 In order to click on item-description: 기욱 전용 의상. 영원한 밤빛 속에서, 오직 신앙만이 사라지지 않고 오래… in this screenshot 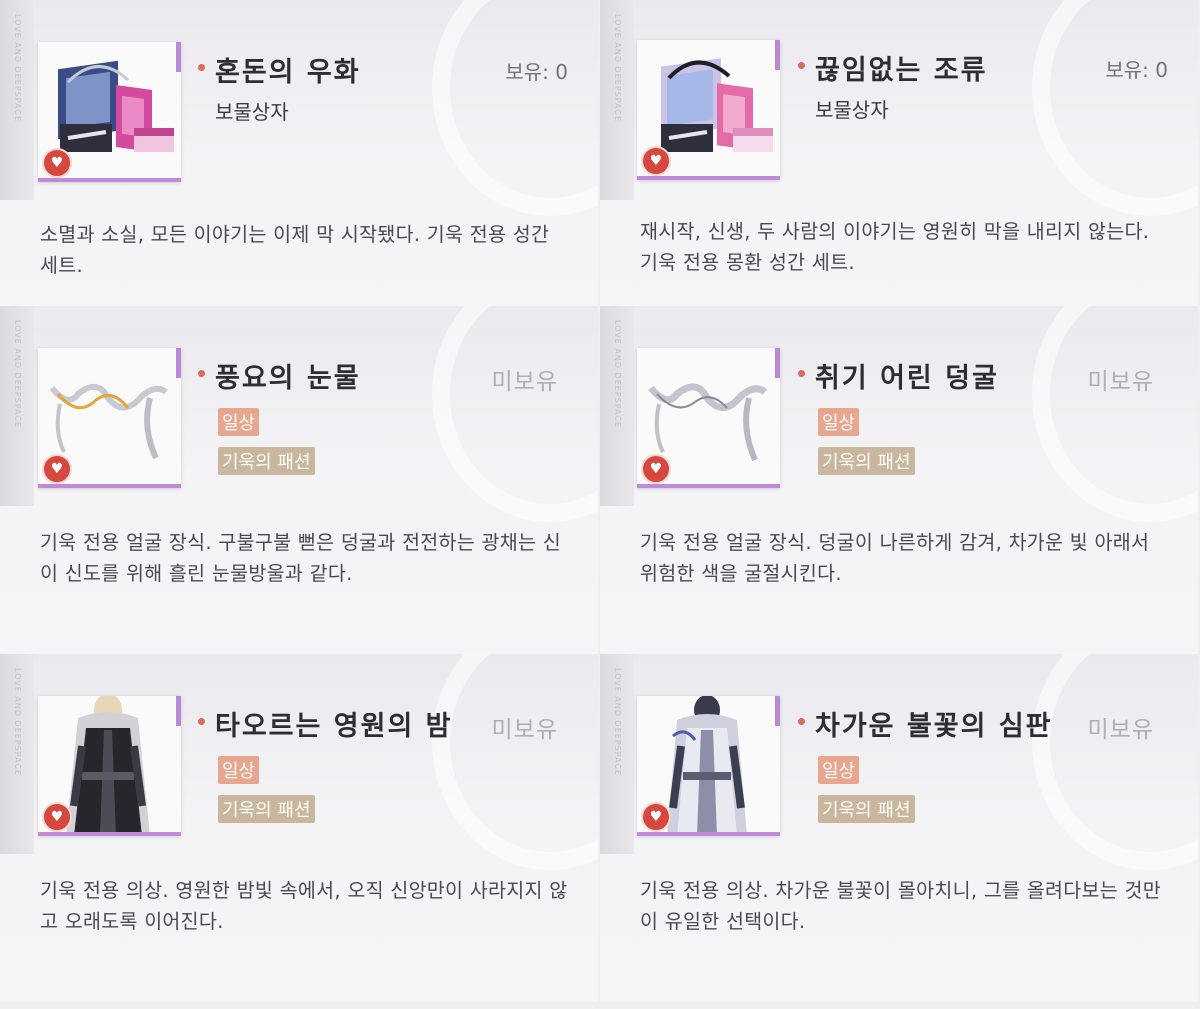, I will do `click(304, 906)`.